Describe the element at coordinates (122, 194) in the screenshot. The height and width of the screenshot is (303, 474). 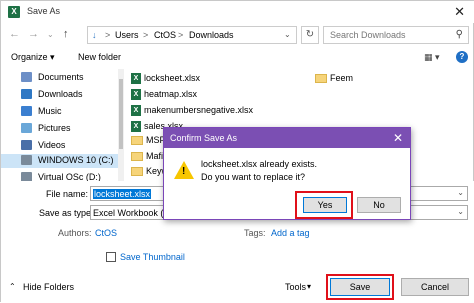
I see `file-name-value: locksheet.xlsx` at that location.